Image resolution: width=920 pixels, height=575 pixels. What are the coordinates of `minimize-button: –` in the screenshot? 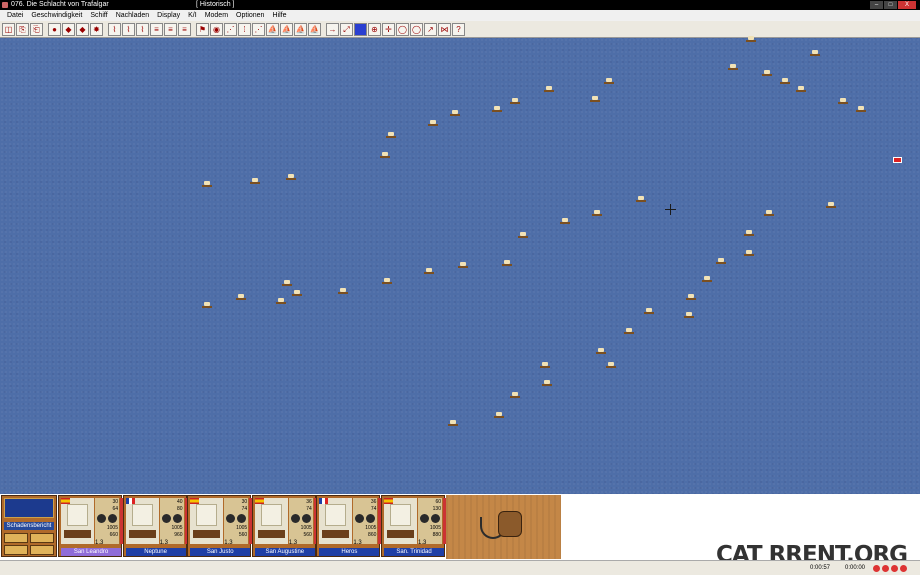 It's located at (876, 5).